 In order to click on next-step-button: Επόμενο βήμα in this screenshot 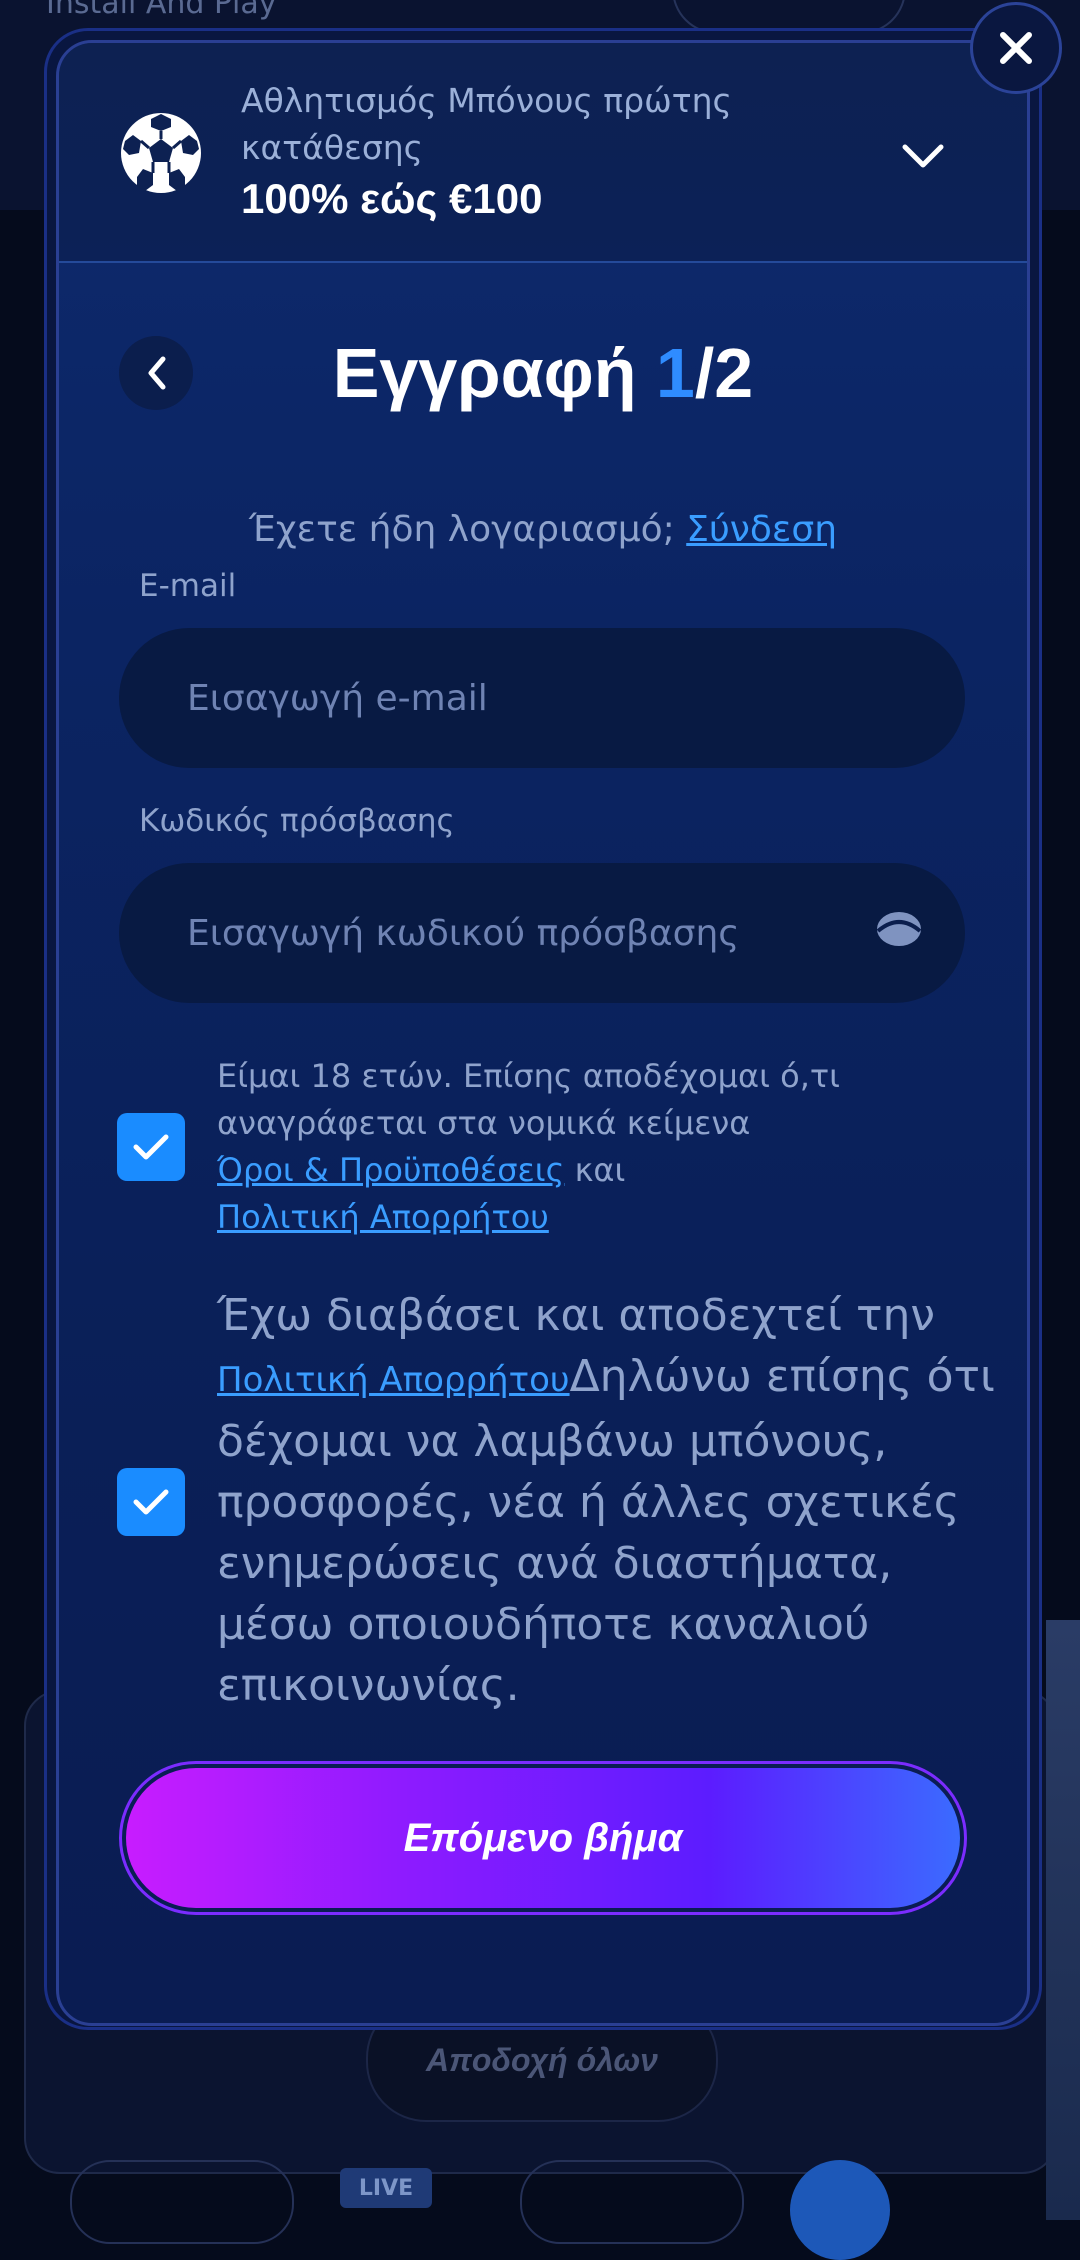, I will do `click(543, 1838)`.